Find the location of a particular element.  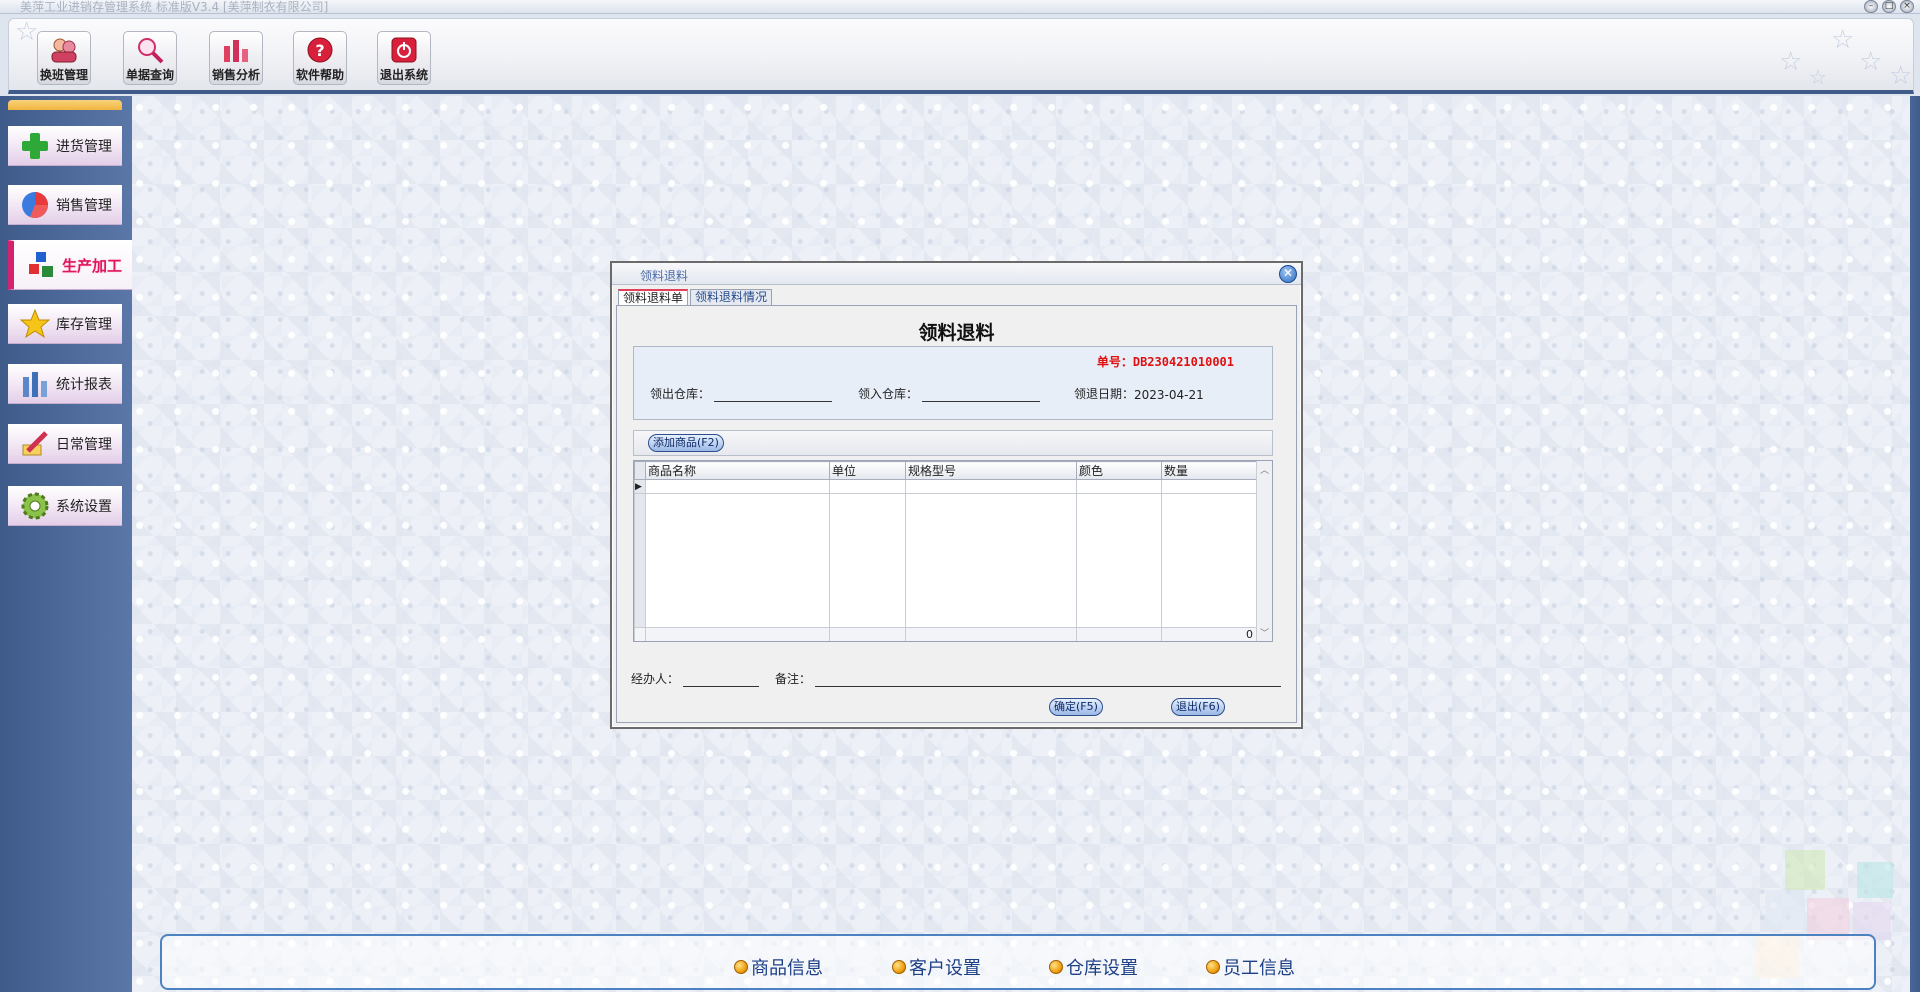

window-controls: – □ × is located at coordinates (1889, 6).